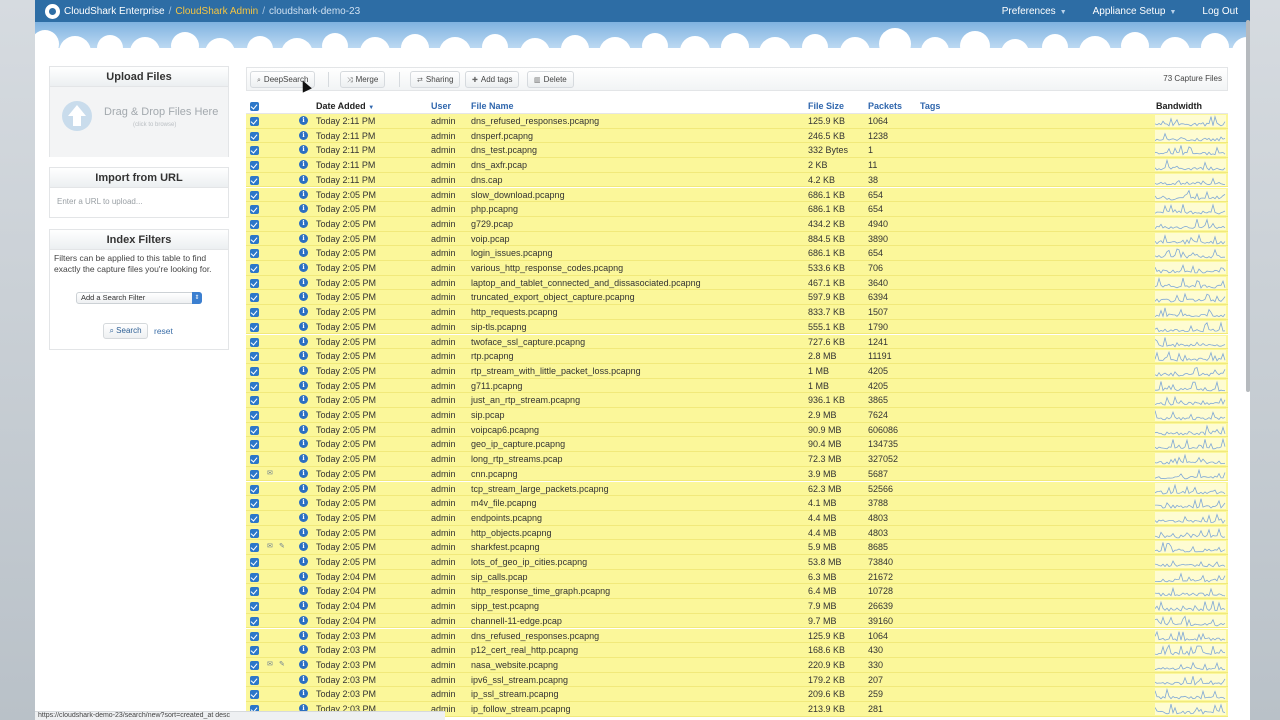  What do you see at coordinates (550, 79) in the screenshot?
I see `delete-button: ▥ Delete` at bounding box center [550, 79].